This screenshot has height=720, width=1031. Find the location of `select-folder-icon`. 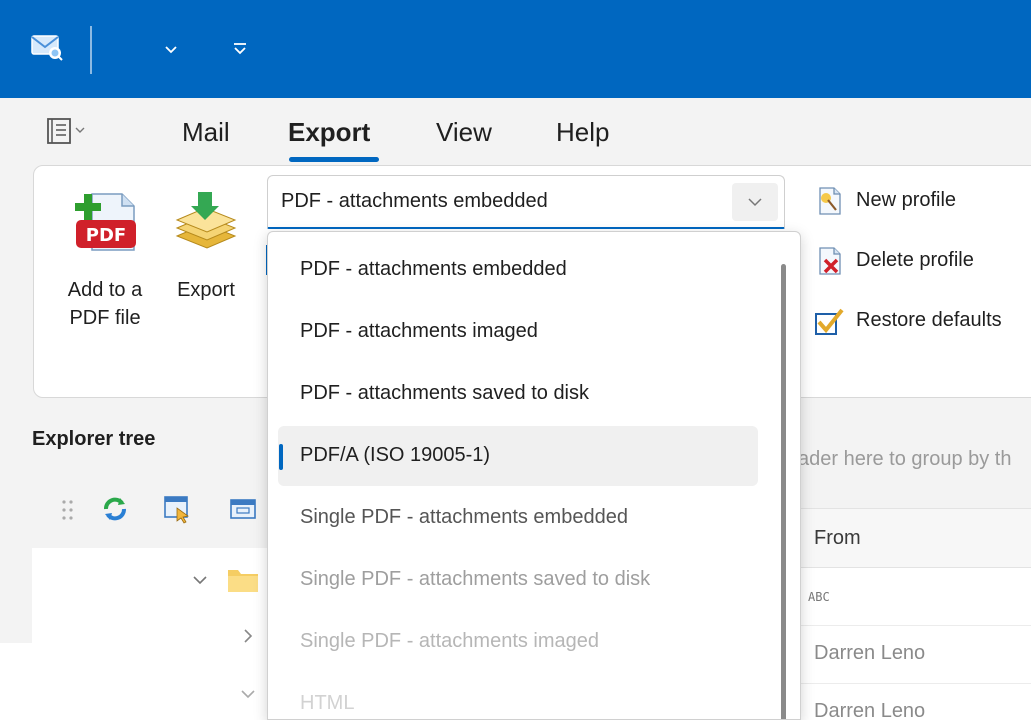

select-folder-icon is located at coordinates (177, 509).